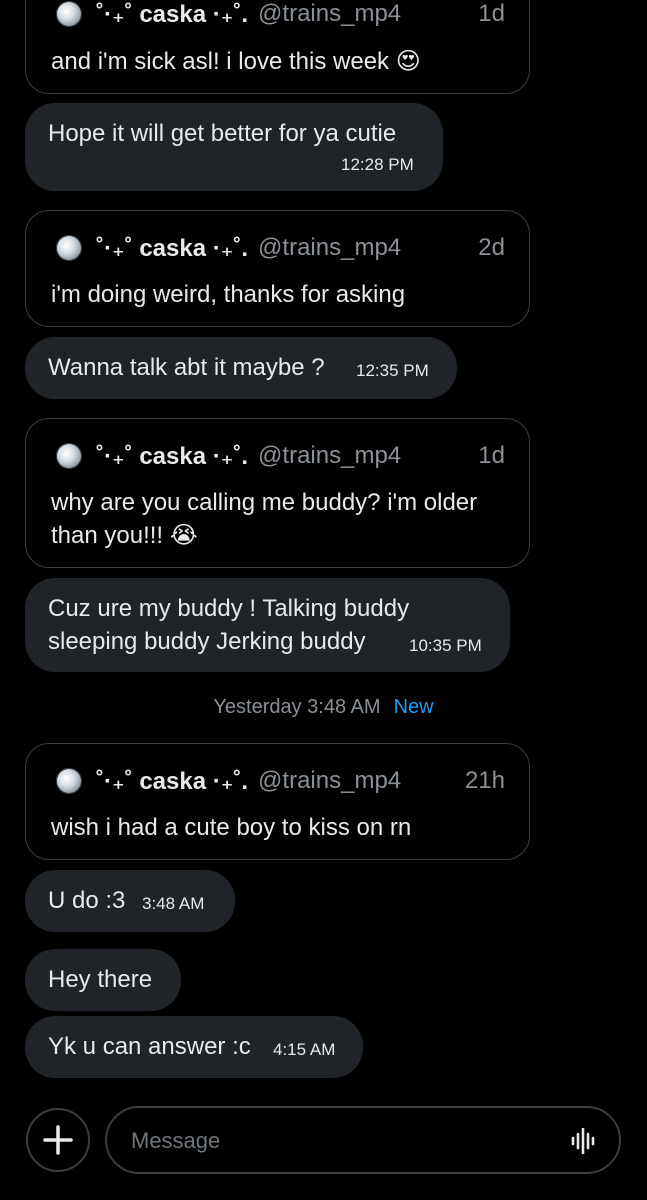 This screenshot has height=1200, width=647. What do you see at coordinates (264, 502) in the screenshot?
I see `quoted-post-line: why are you calling me buddy? i'm older` at bounding box center [264, 502].